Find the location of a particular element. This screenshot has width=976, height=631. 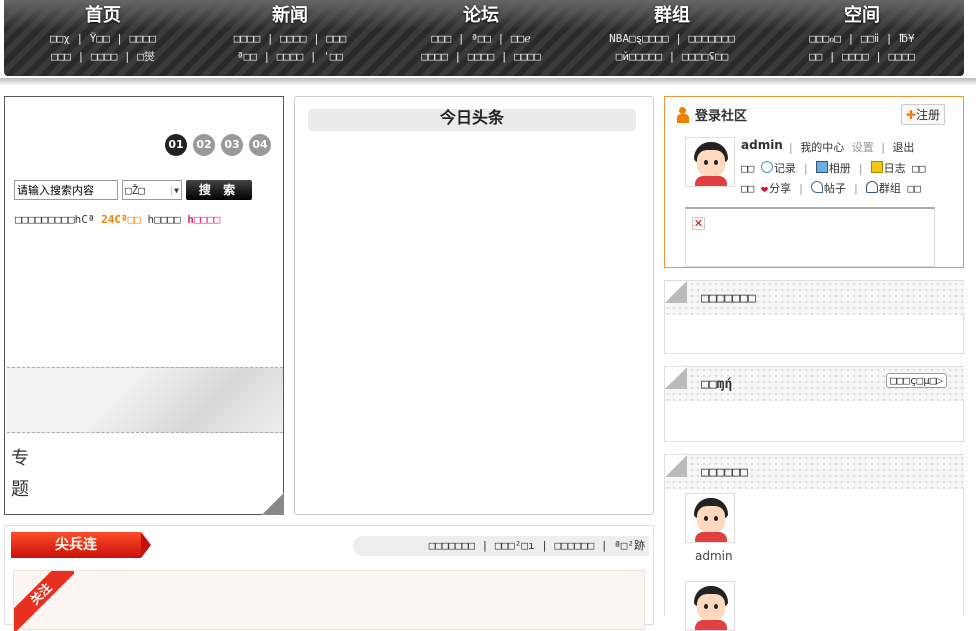

weather-highlight: h□□□□ is located at coordinates (204, 219).